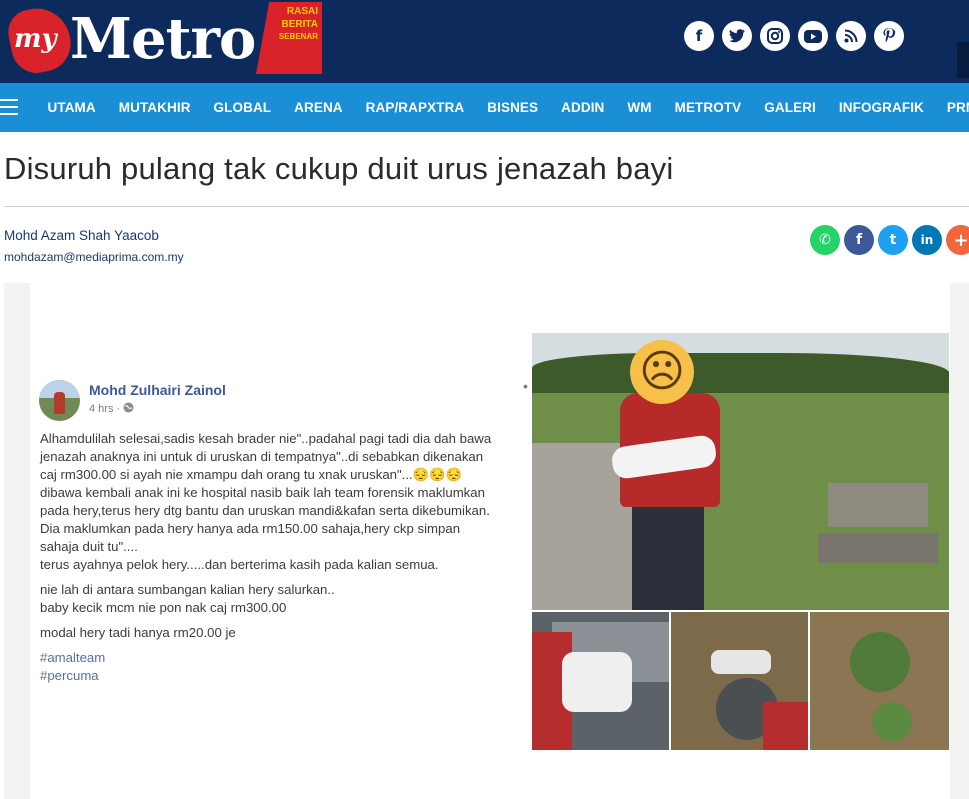  What do you see at coordinates (69, 675) in the screenshot?
I see `fb-hashtag: #percuma` at bounding box center [69, 675].